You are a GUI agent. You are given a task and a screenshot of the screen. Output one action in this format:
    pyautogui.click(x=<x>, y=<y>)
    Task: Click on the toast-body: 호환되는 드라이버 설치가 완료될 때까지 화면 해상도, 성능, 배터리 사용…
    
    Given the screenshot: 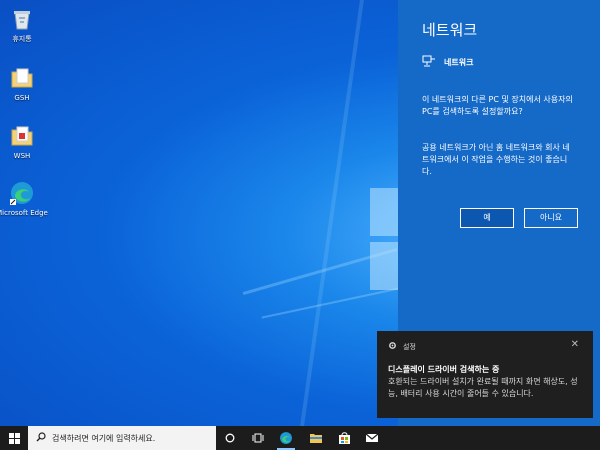 What is the action you would take?
    pyautogui.click(x=483, y=387)
    